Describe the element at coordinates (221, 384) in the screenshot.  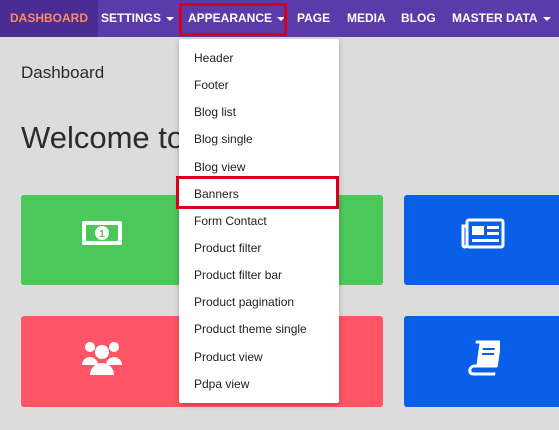
I see `menu-item-pdpa-view: Pdpa view` at that location.